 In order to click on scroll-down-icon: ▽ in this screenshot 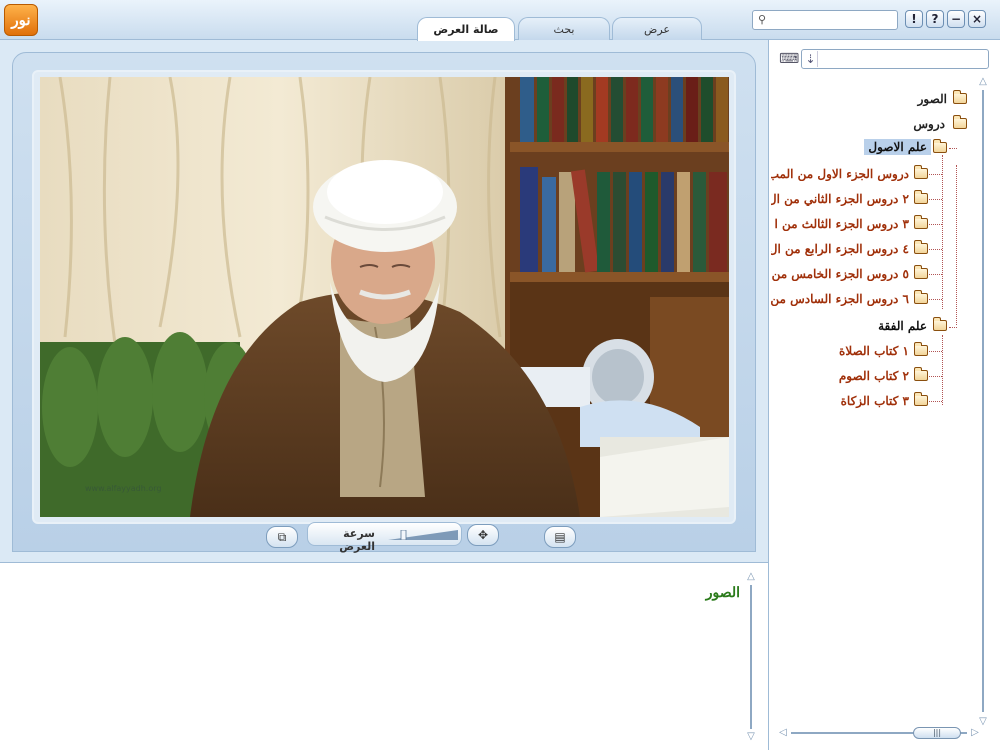, I will do `click(751, 737)`.